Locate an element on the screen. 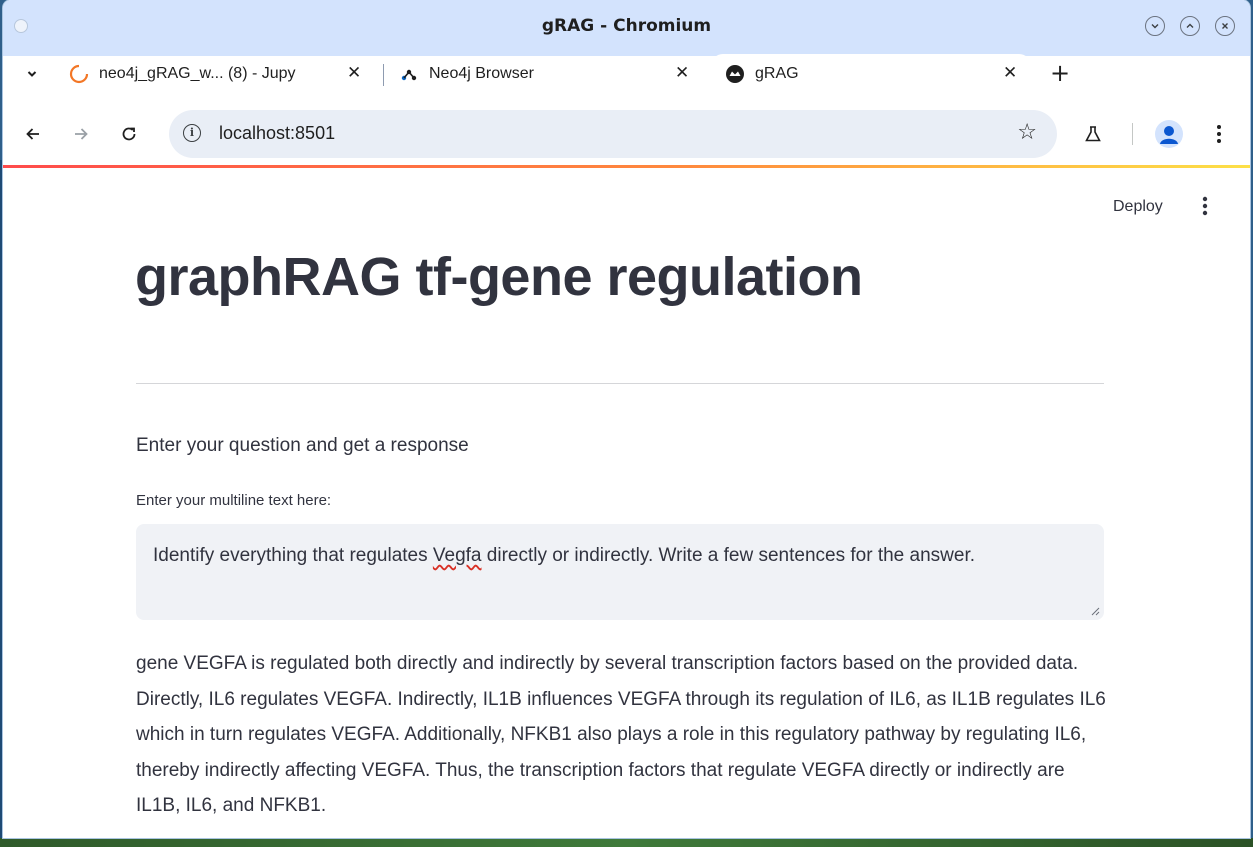 This screenshot has height=847, width=1253. tab-neo4j-browser: Neo4j Browser ✕ is located at coordinates (545, 77).